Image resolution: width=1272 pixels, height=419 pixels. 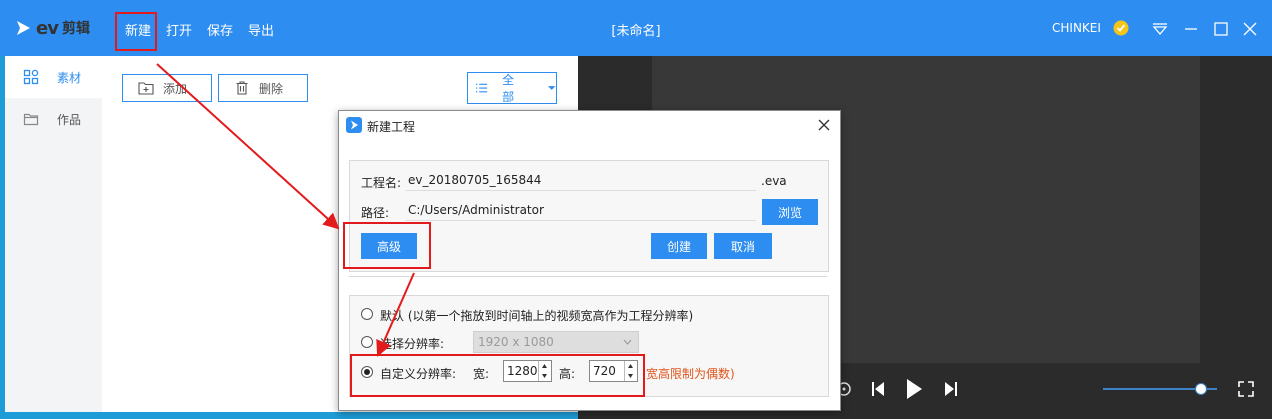 What do you see at coordinates (679, 246) in the screenshot?
I see `create-button: 创建` at bounding box center [679, 246].